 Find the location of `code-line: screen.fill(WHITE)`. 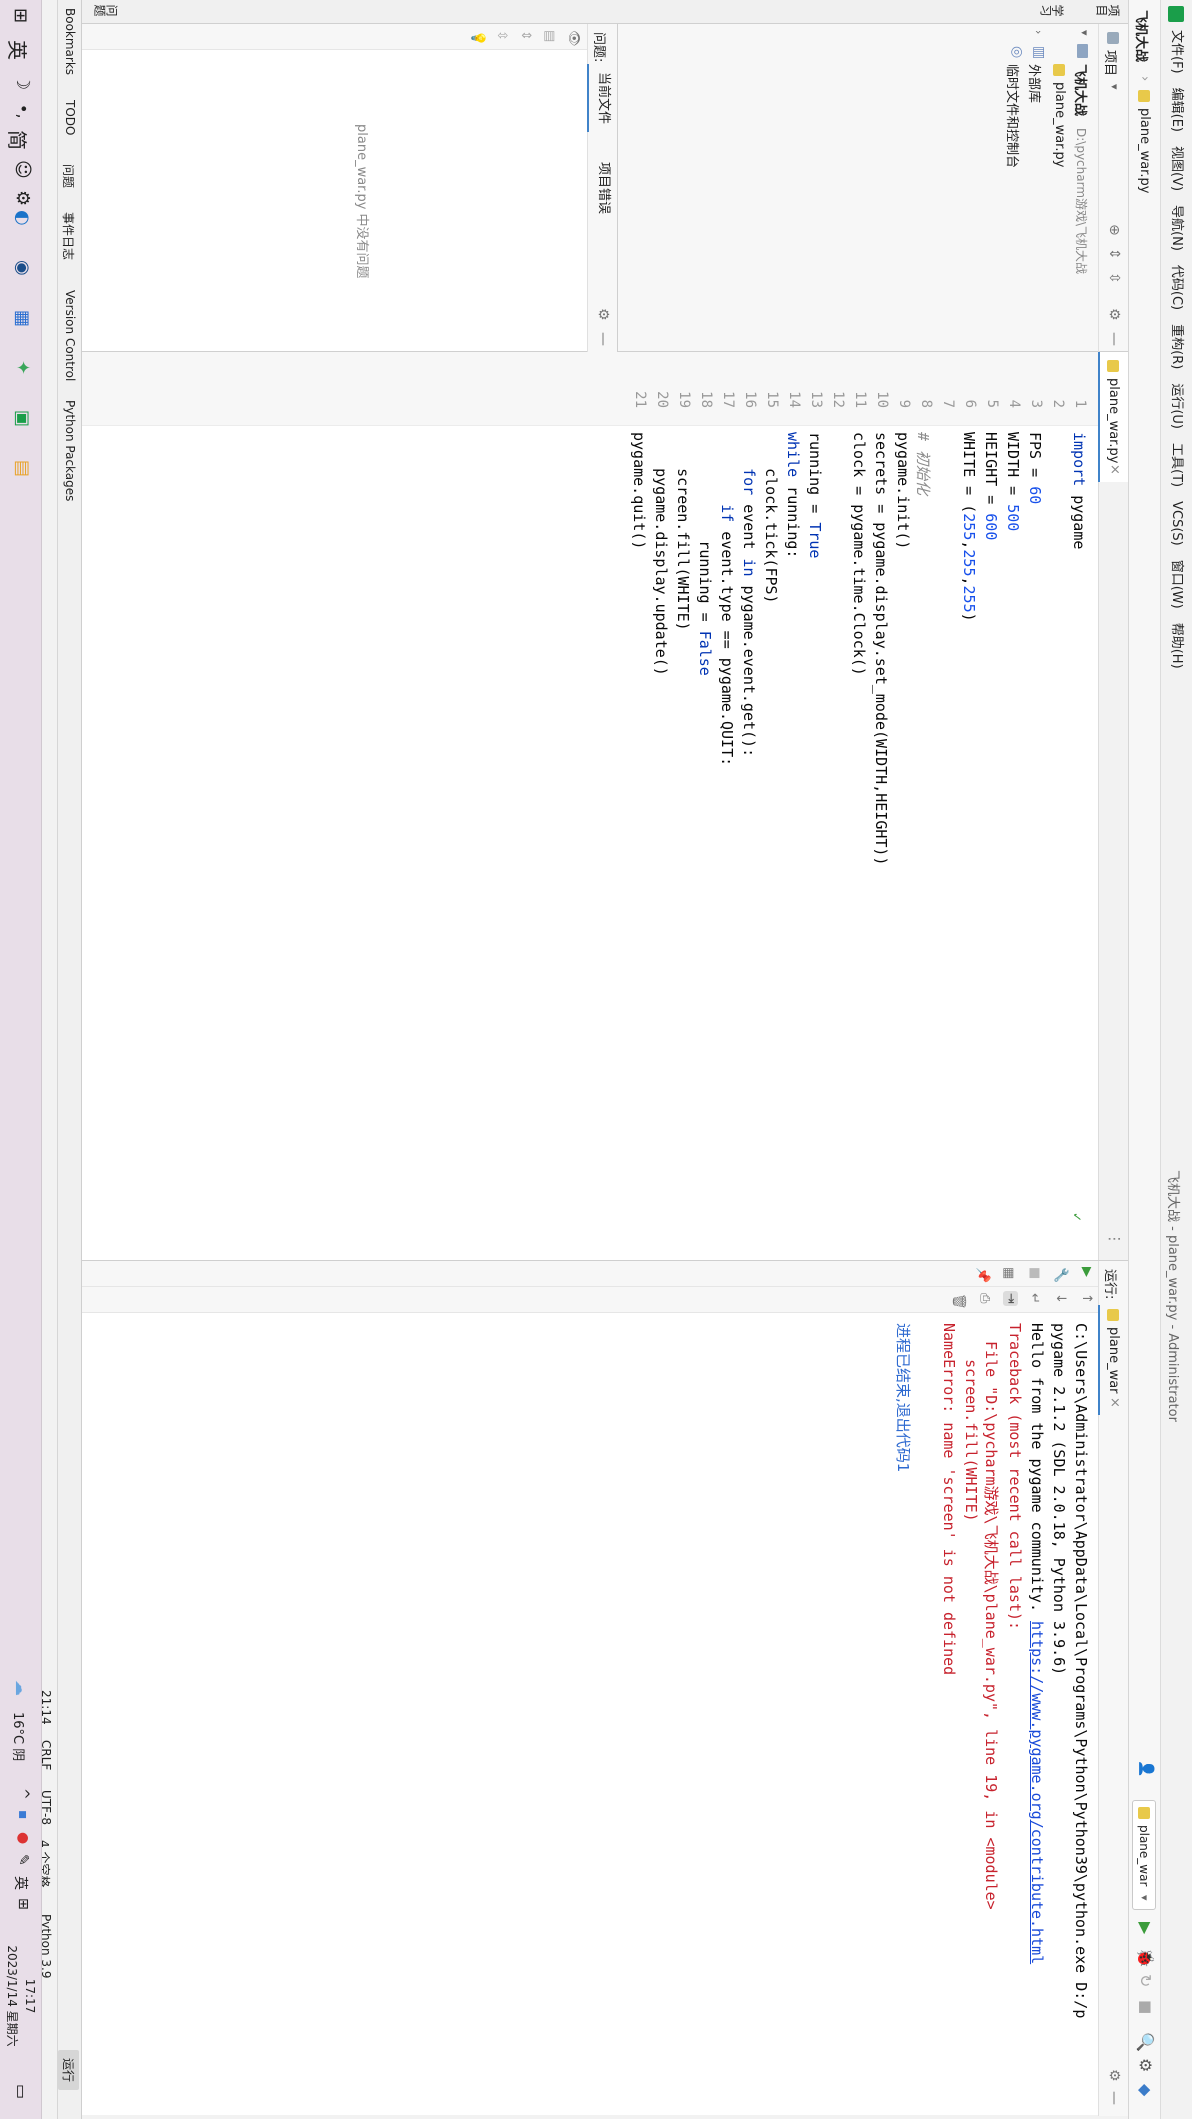

code-line: screen.fill(WHITE) is located at coordinates (683, 531).